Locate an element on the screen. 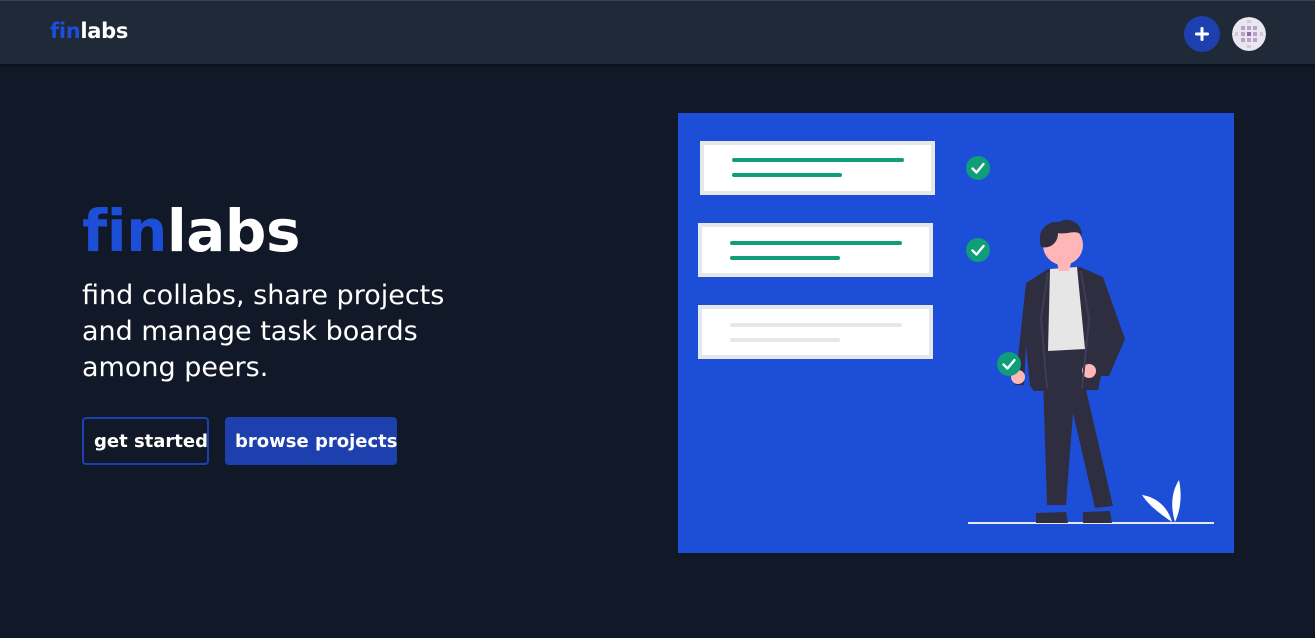 The width and height of the screenshot is (1315, 638). hero-title-labs: labs is located at coordinates (233, 231).